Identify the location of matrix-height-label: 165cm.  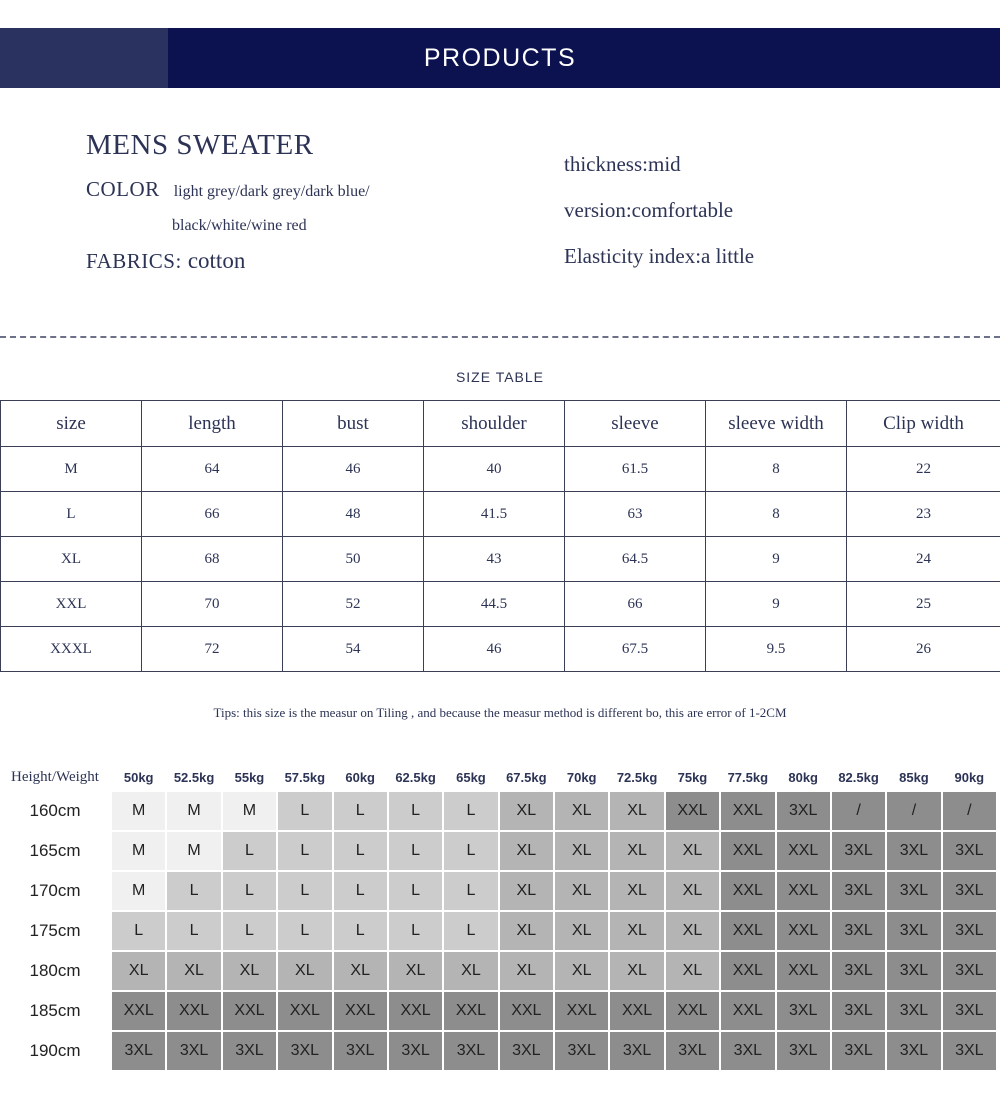
(55, 851).